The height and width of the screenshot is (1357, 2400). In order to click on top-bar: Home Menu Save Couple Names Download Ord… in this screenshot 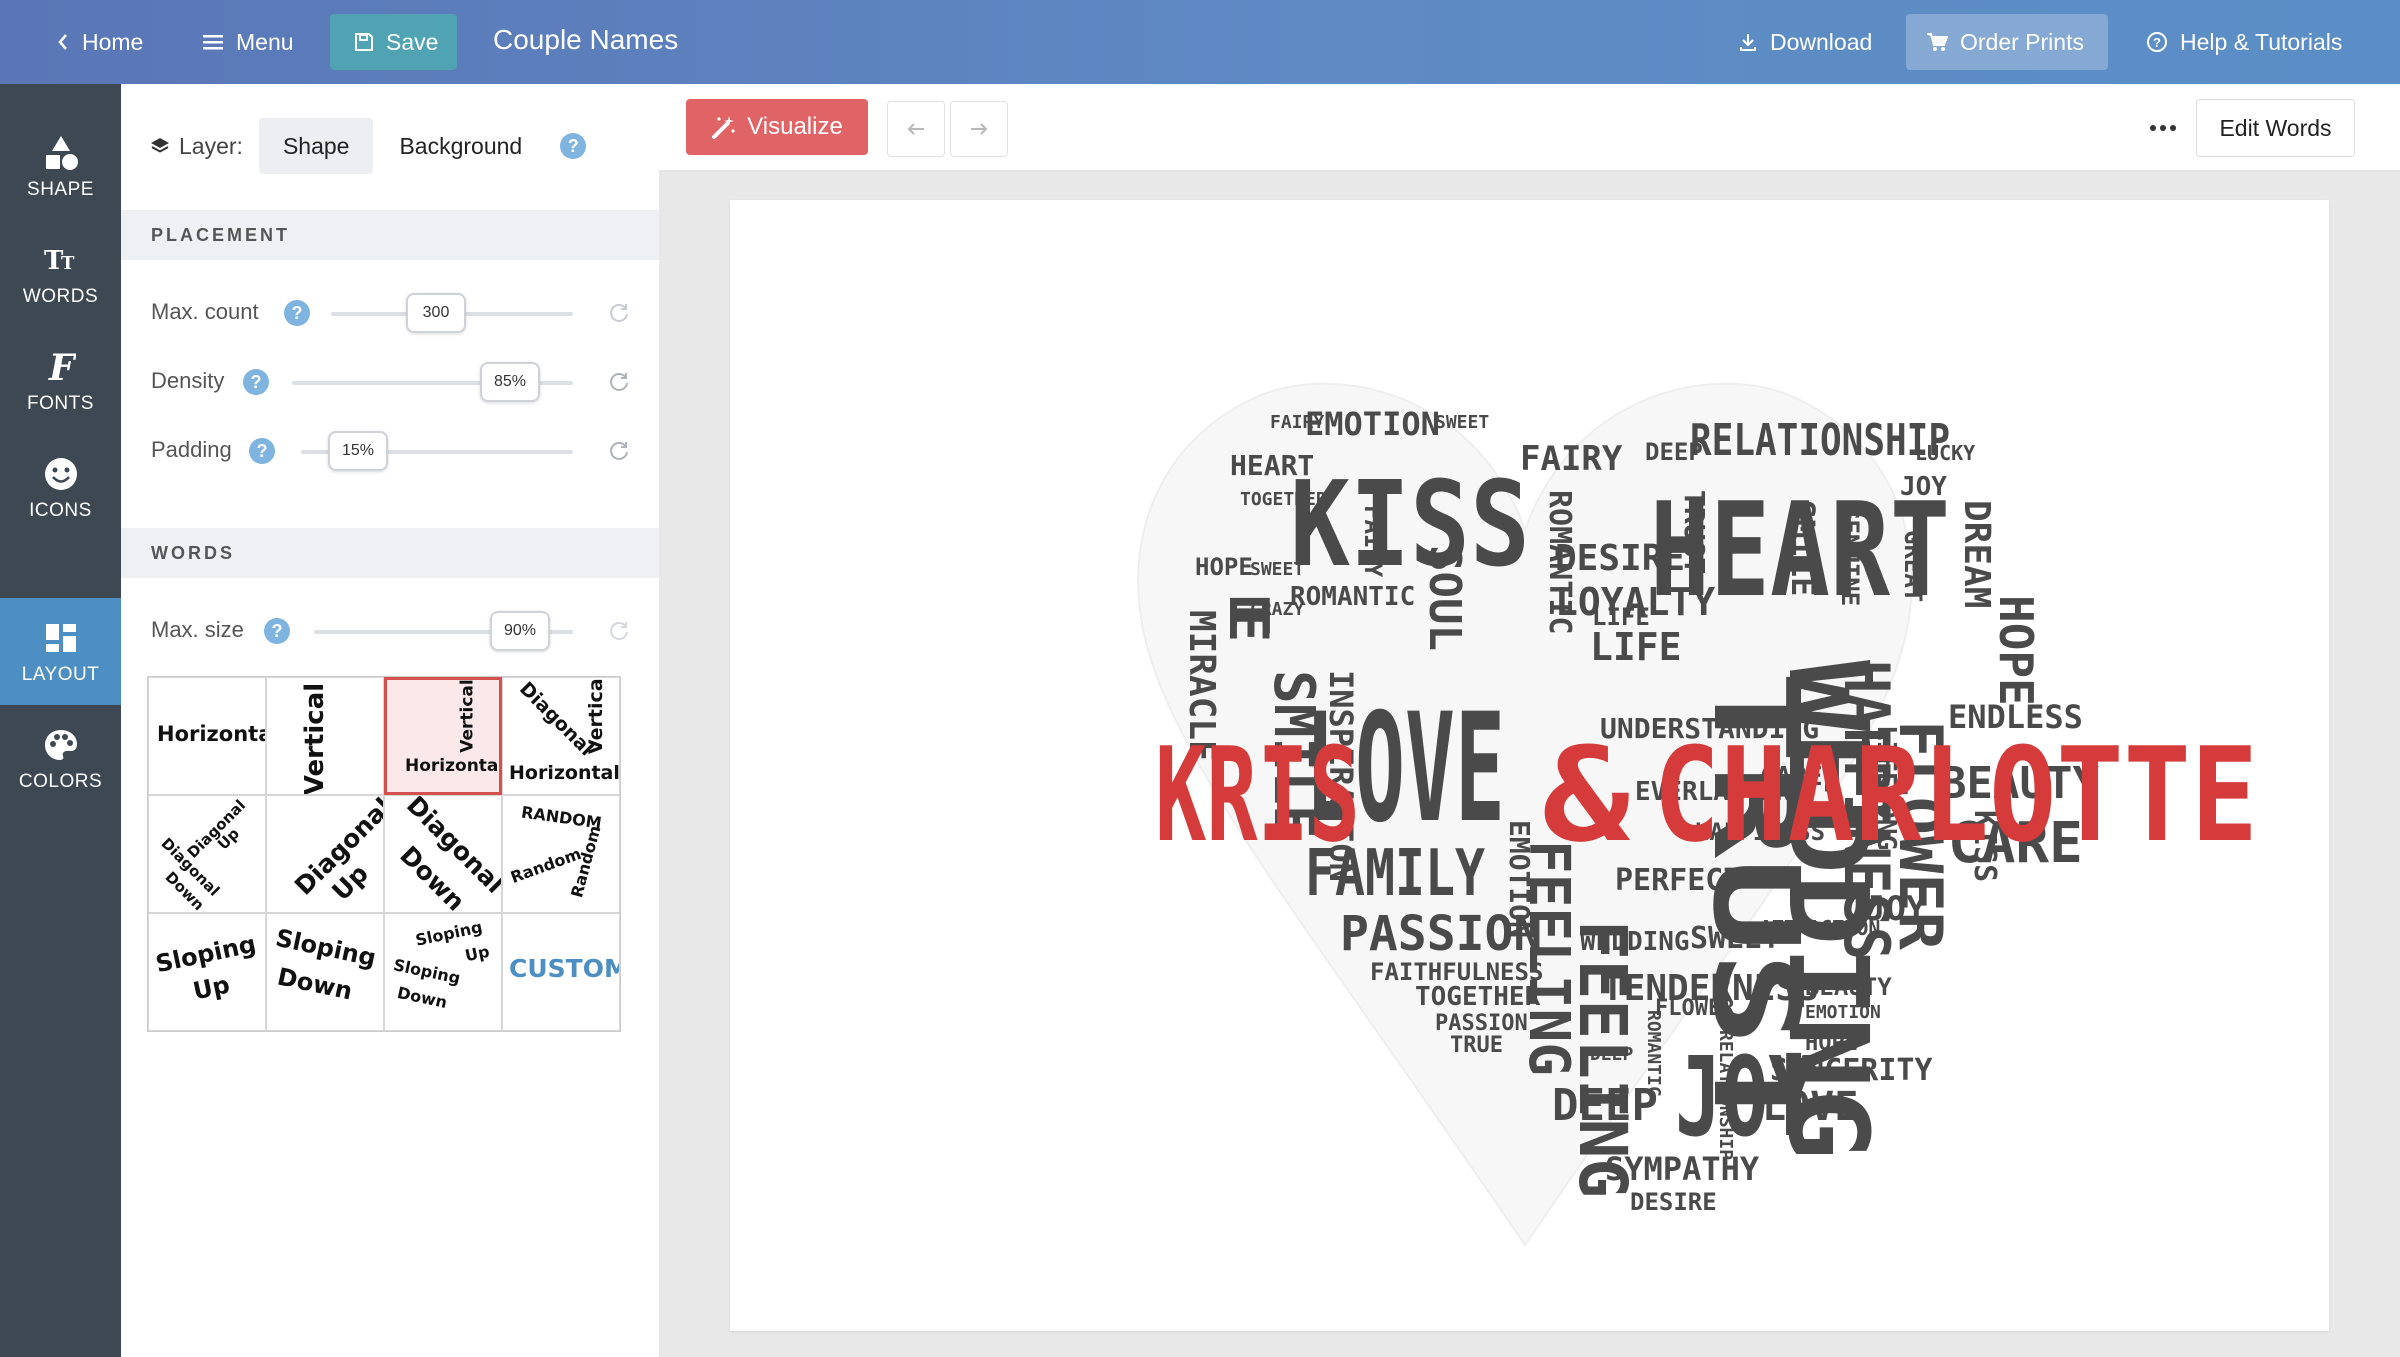, I will do `click(1200, 42)`.